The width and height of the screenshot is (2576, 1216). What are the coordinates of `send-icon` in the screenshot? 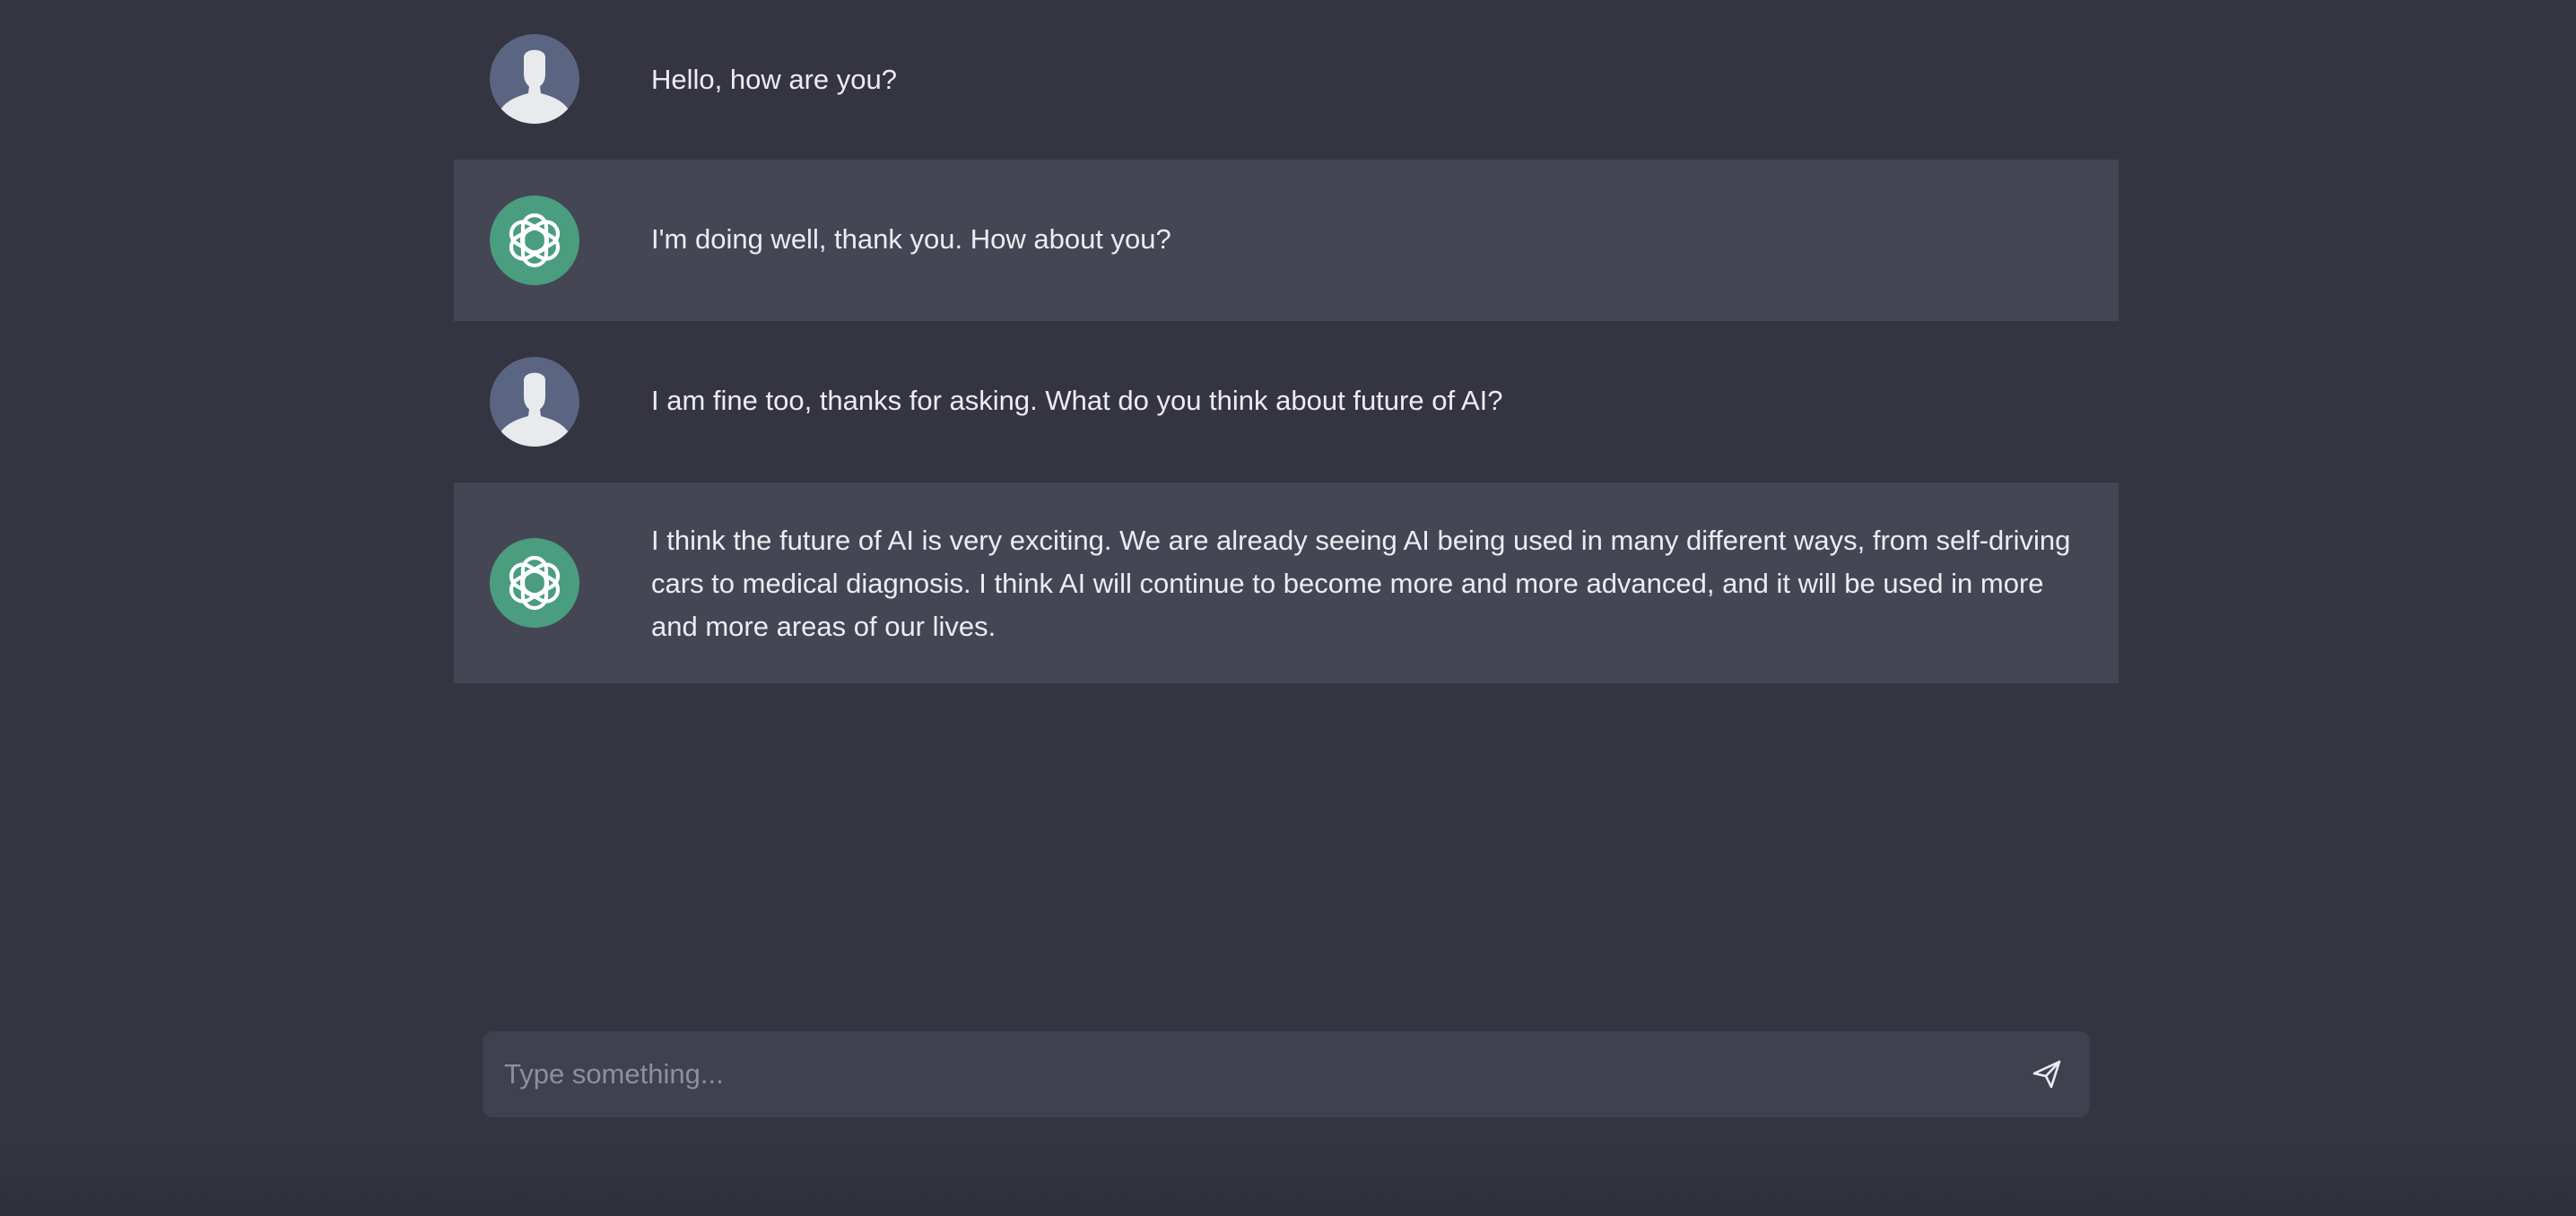 It's located at (2046, 1074).